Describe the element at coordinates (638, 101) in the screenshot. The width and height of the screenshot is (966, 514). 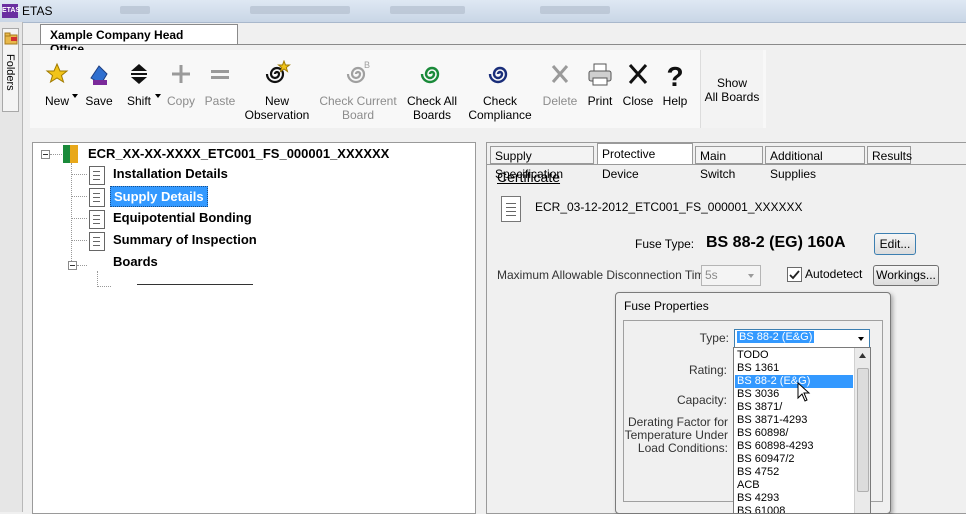
I see `close-label: Close` at that location.